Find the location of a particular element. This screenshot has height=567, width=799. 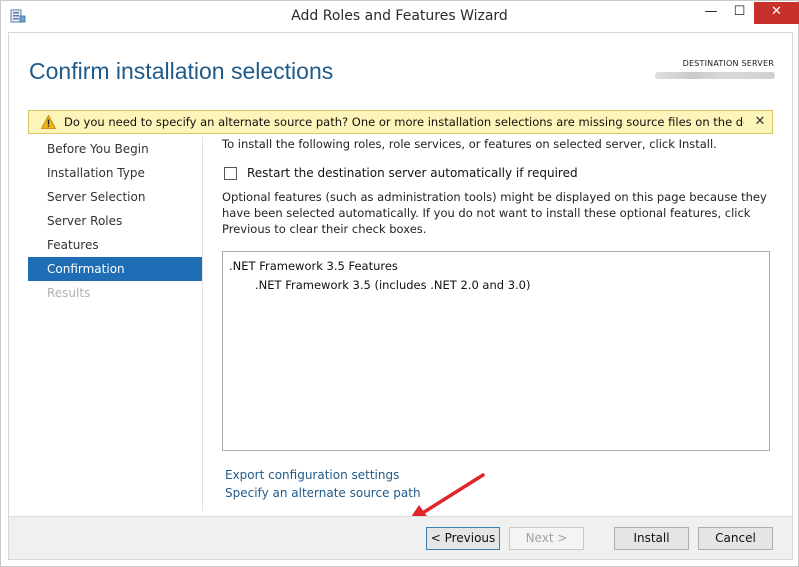

redacted-server-name is located at coordinates (715, 75).